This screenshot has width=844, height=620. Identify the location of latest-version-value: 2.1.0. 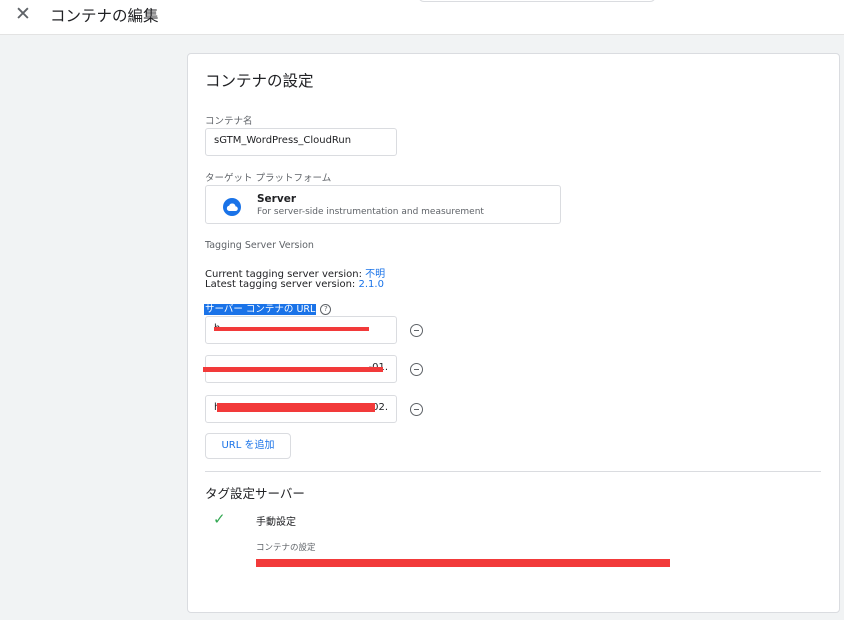
(371, 284).